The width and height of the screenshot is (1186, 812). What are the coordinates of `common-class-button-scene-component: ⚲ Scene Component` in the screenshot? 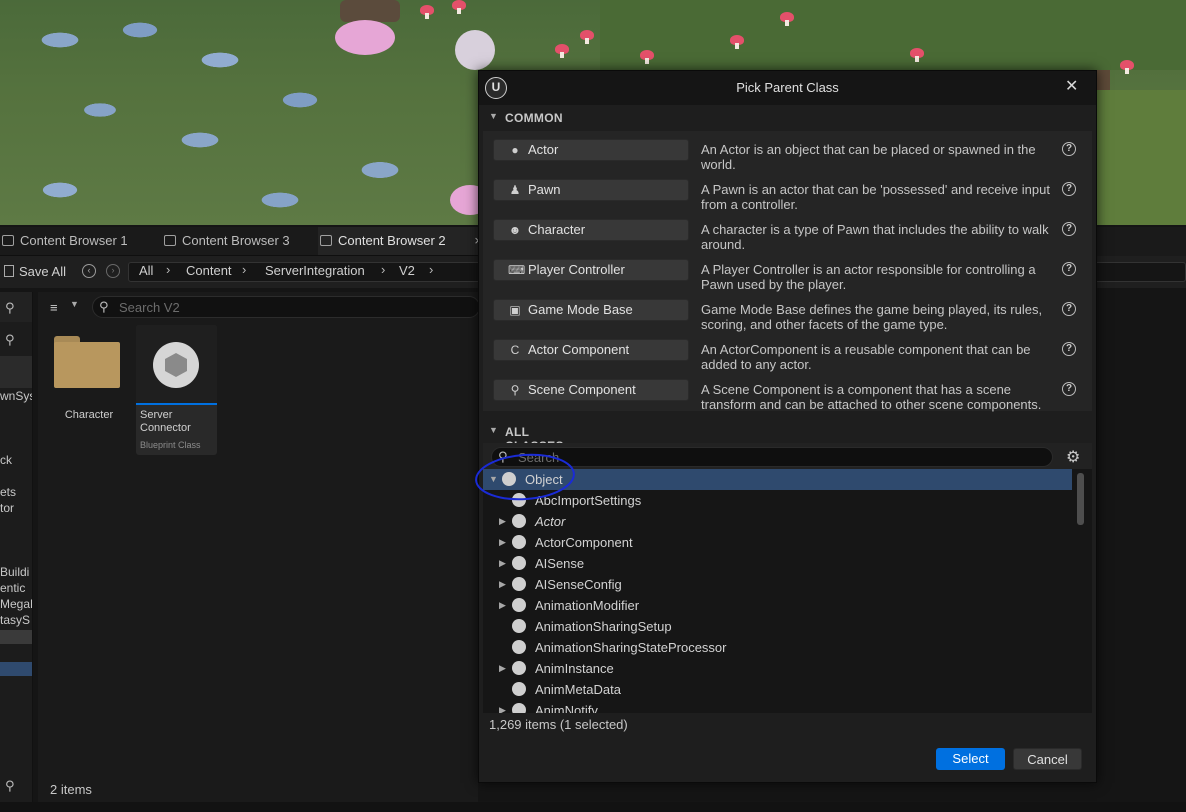 It's located at (591, 390).